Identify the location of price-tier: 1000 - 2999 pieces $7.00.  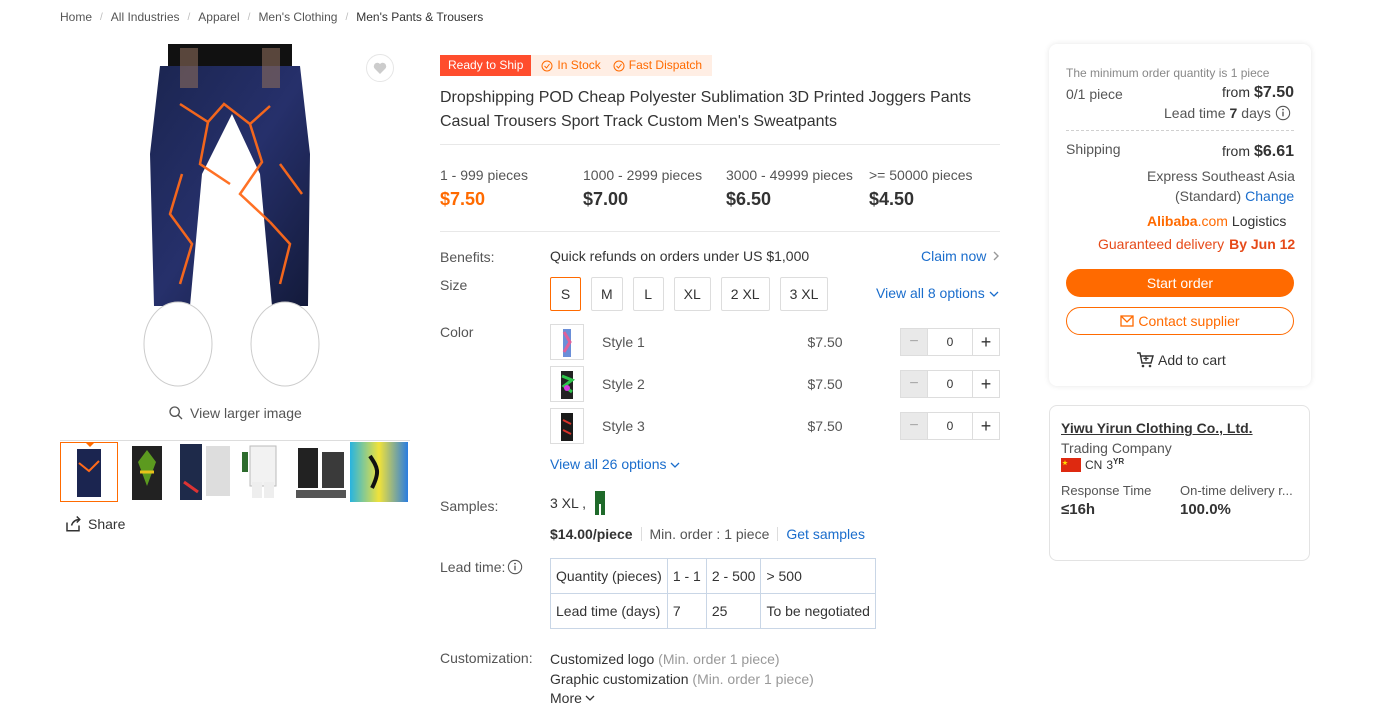
(654, 188).